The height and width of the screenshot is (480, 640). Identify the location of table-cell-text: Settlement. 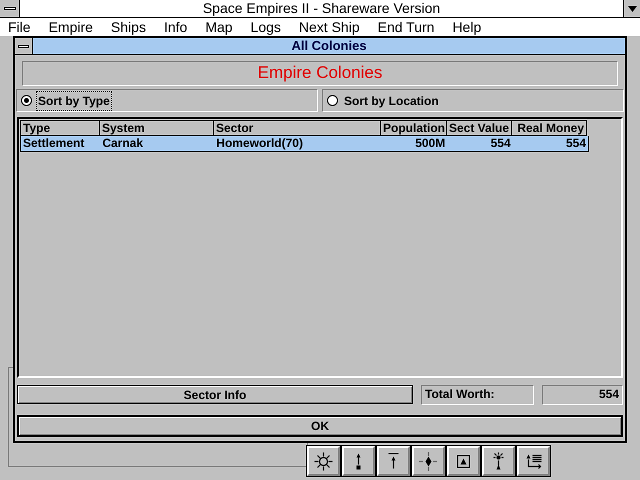
(54, 143).